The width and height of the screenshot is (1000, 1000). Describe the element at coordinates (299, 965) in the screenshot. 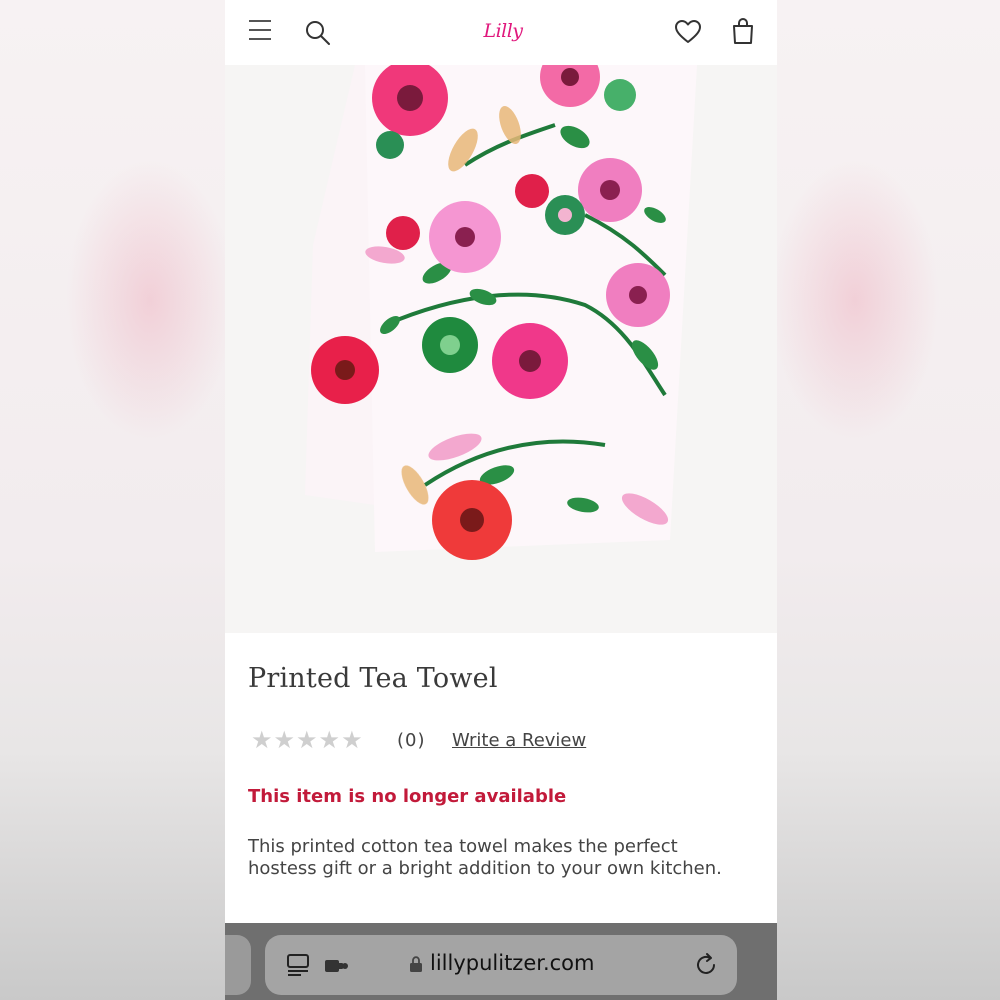

I see `reader-mode-icon` at that location.